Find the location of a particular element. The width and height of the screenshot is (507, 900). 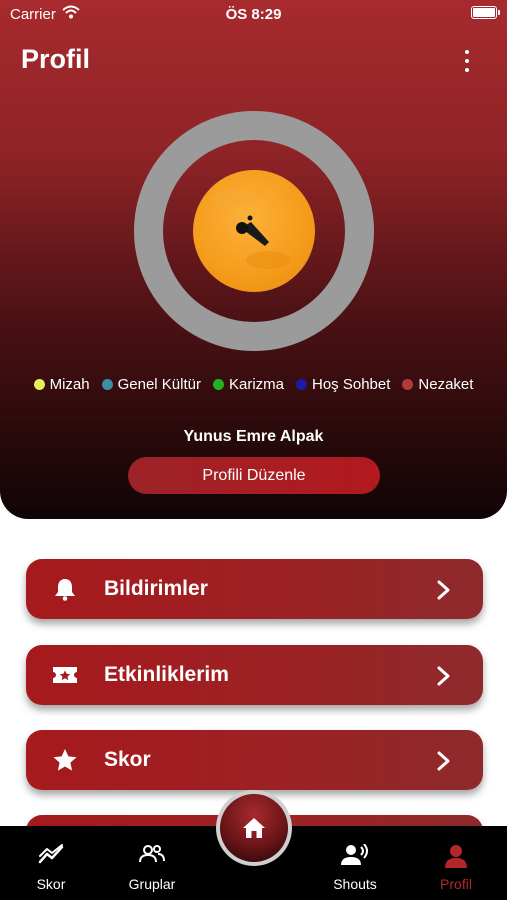

home-button-ring is located at coordinates (254, 828).